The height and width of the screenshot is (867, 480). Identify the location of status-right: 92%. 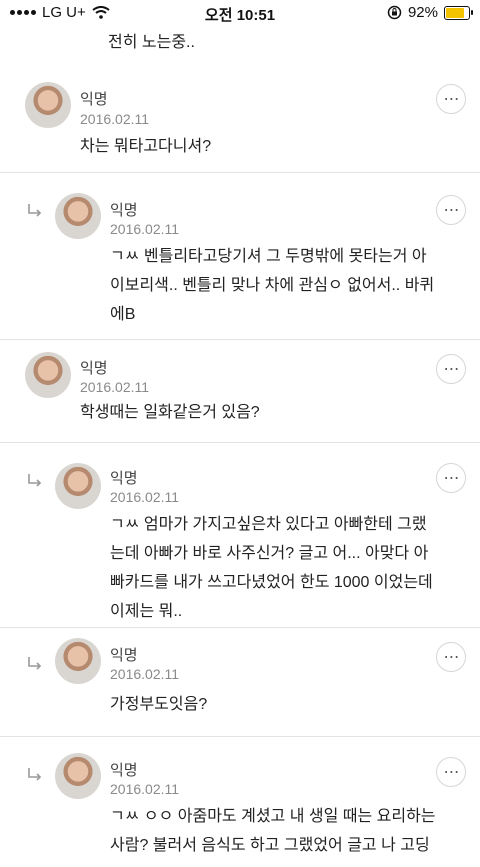
(430, 12).